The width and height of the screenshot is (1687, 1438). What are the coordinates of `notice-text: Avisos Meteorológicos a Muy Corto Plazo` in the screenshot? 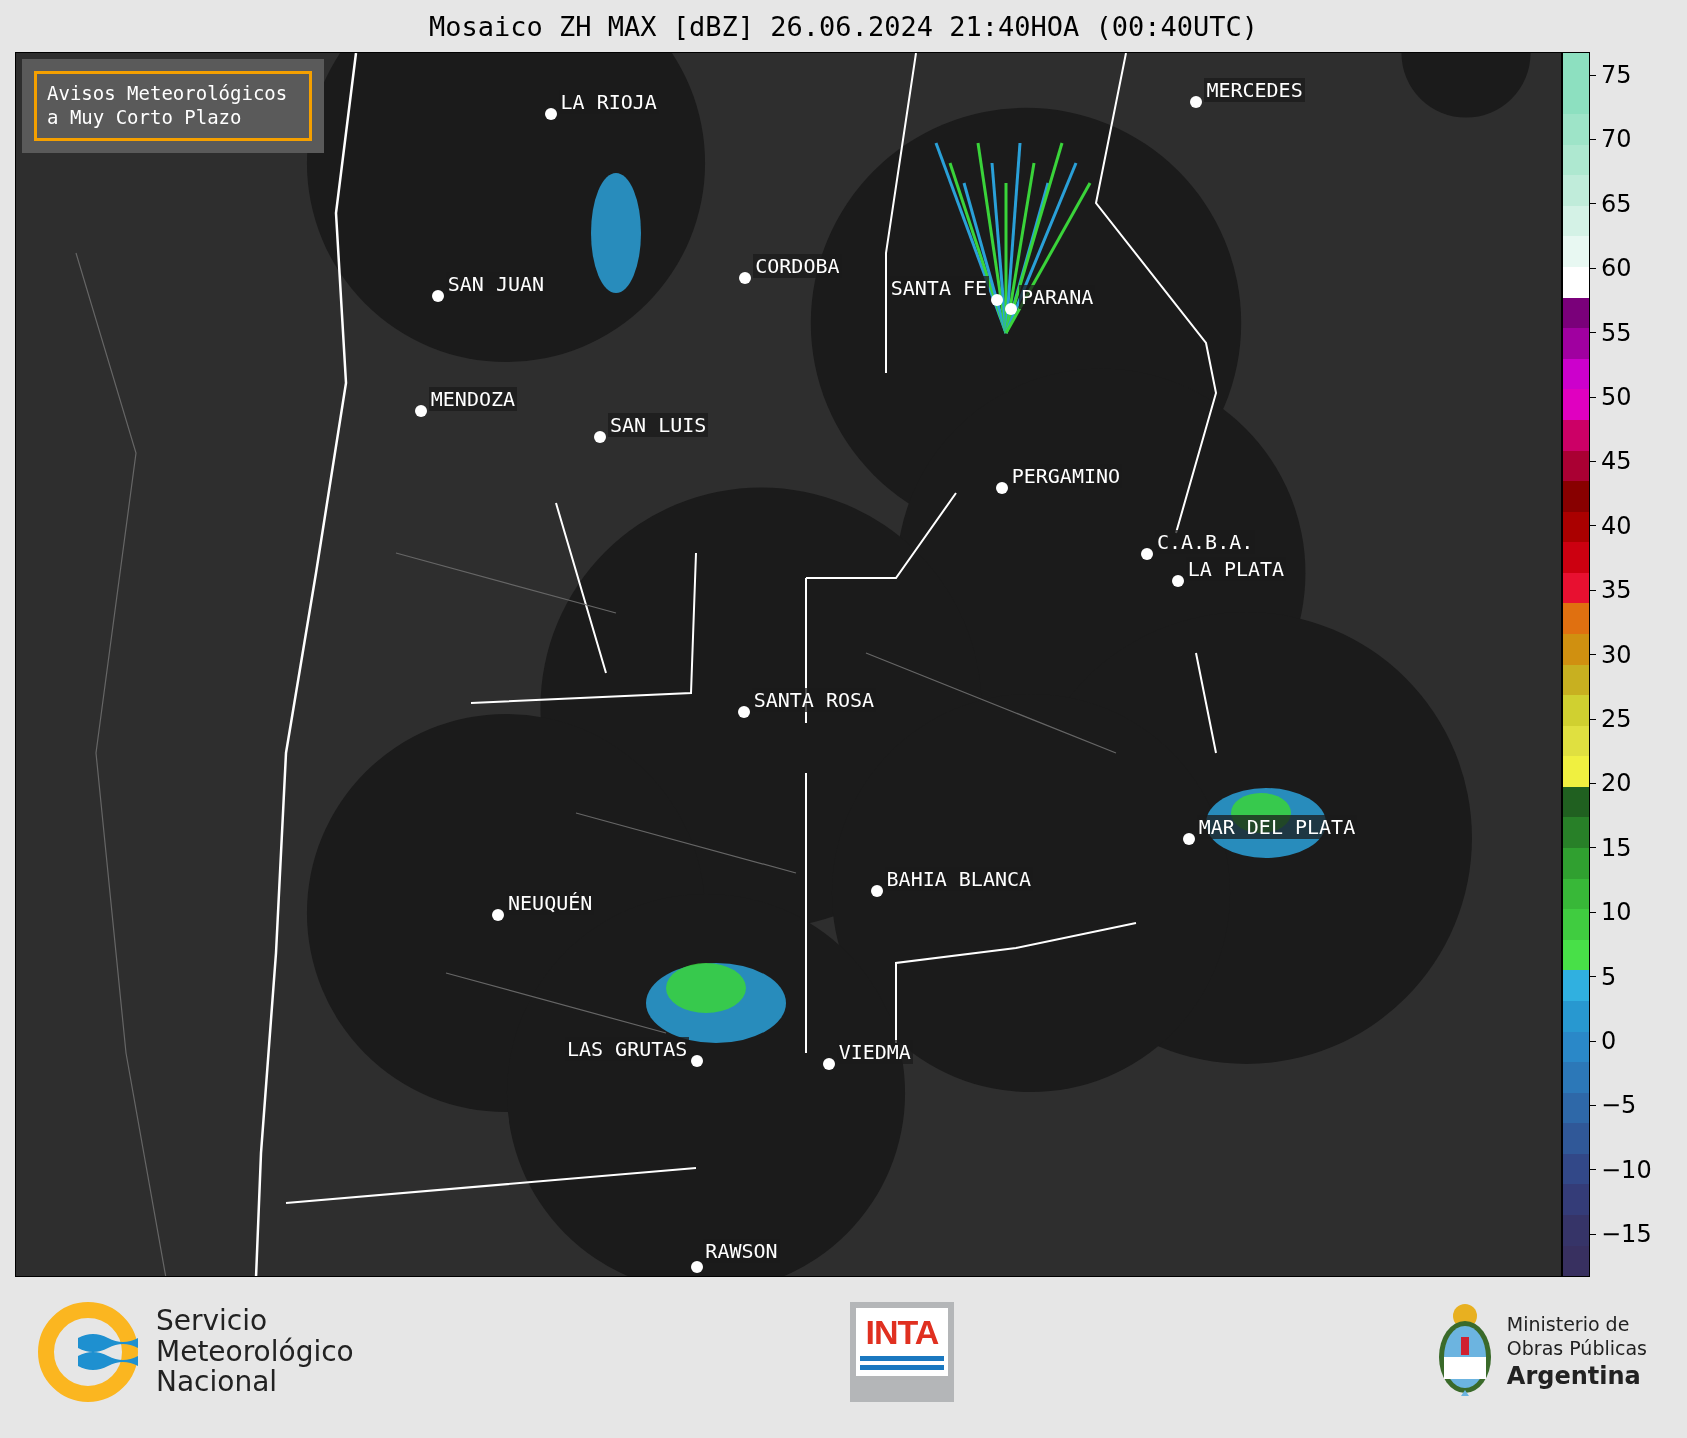 It's located at (173, 106).